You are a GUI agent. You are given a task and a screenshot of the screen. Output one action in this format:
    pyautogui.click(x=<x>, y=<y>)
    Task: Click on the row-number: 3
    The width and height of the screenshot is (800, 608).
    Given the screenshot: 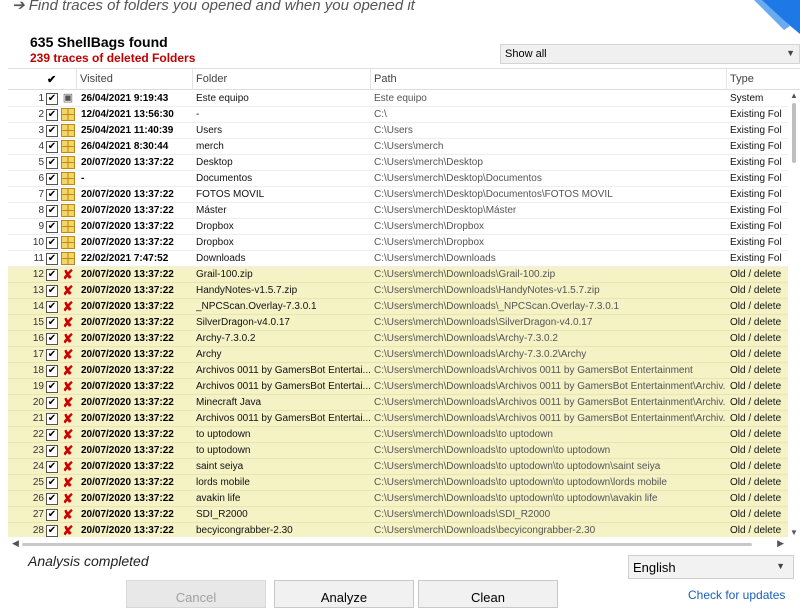 What is the action you would take?
    pyautogui.click(x=41, y=130)
    